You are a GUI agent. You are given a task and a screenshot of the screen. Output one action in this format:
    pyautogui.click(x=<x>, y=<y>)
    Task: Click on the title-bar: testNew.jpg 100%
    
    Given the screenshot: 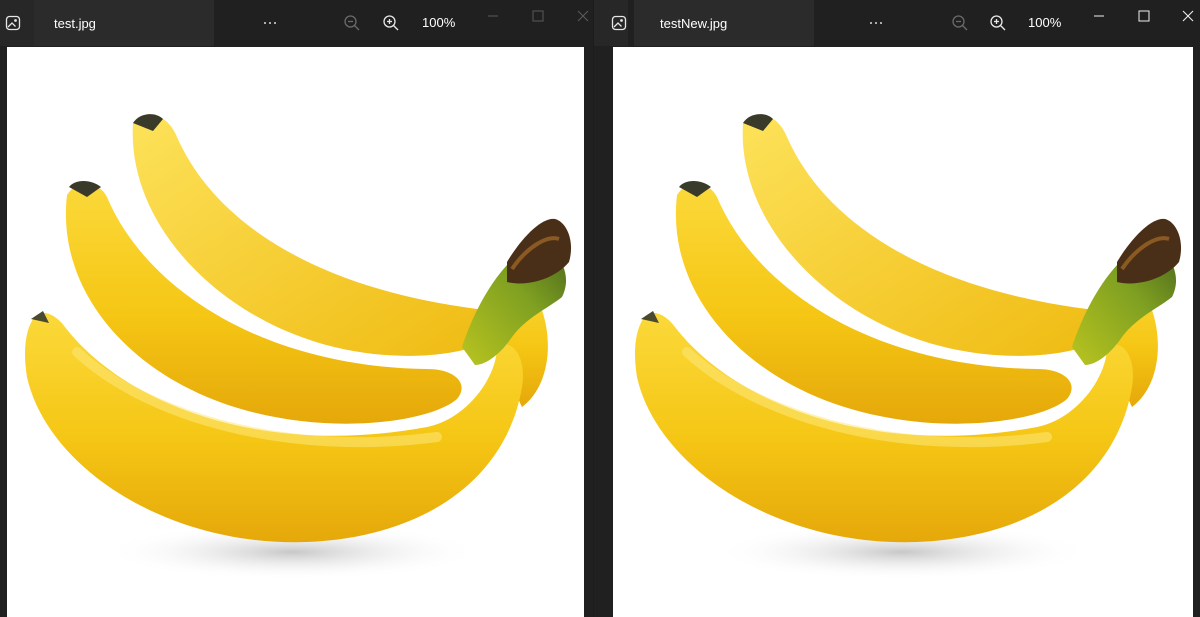 What is the action you would take?
    pyautogui.click(x=897, y=23)
    